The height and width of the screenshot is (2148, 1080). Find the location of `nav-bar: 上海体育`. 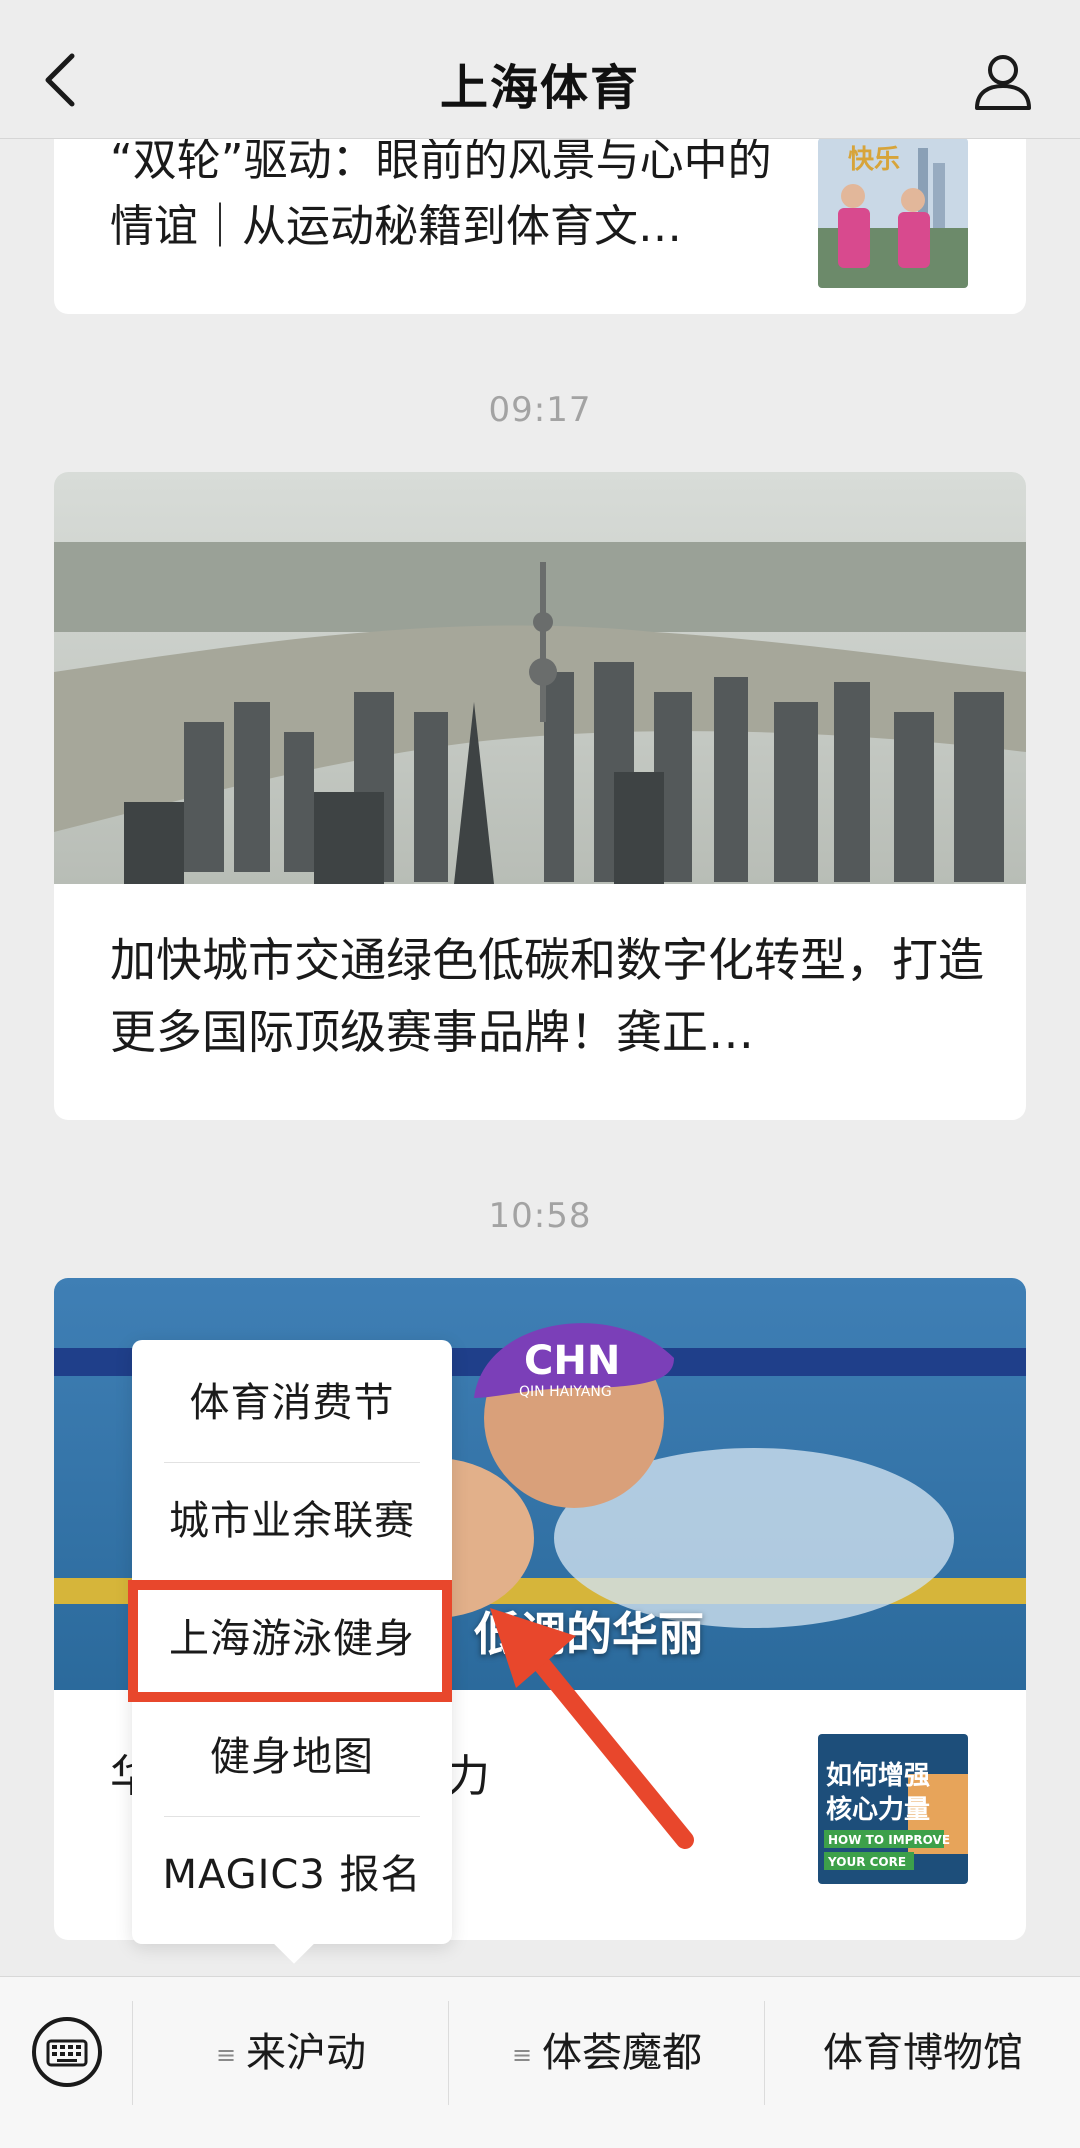

nav-bar: 上海体育 is located at coordinates (540, 69).